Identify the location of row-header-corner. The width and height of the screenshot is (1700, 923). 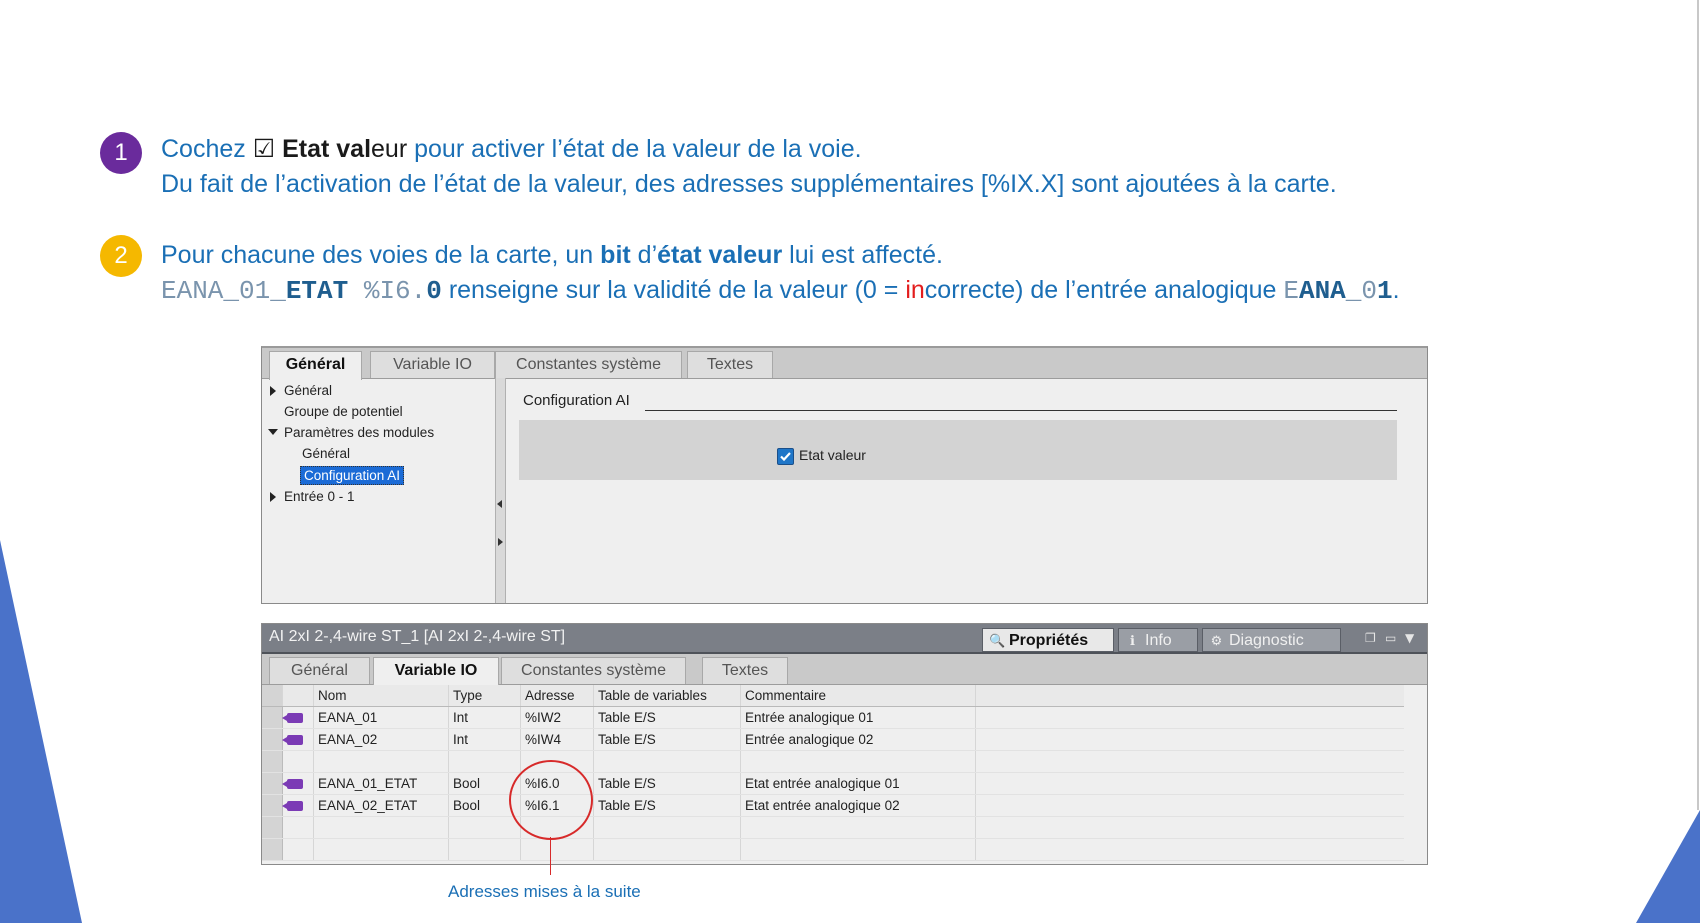
(272, 696).